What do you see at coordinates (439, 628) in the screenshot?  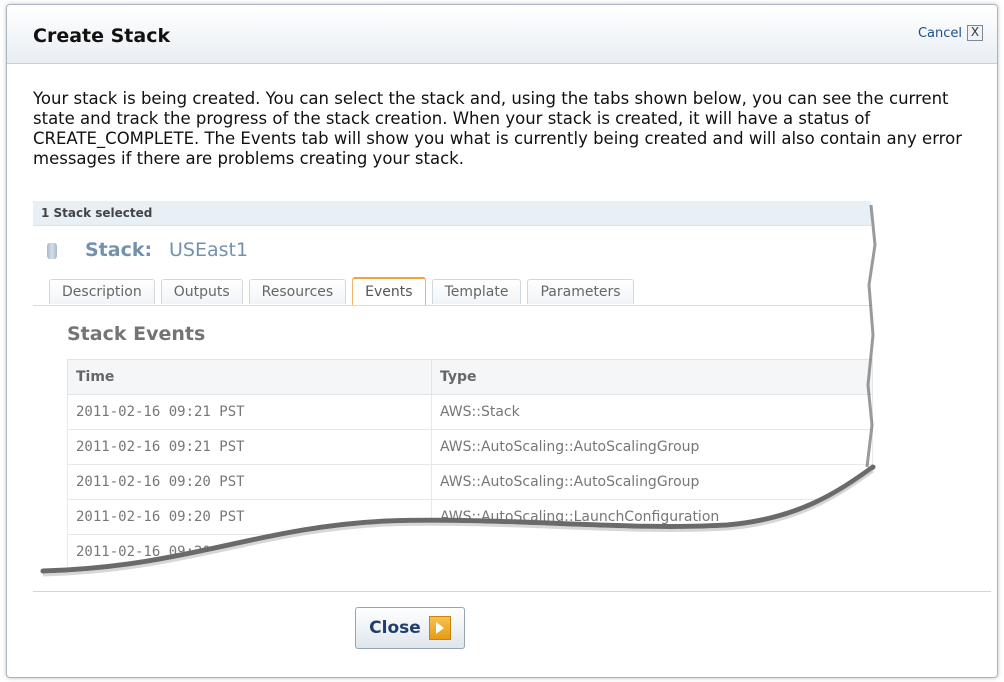 I see `arrow-right-icon` at bounding box center [439, 628].